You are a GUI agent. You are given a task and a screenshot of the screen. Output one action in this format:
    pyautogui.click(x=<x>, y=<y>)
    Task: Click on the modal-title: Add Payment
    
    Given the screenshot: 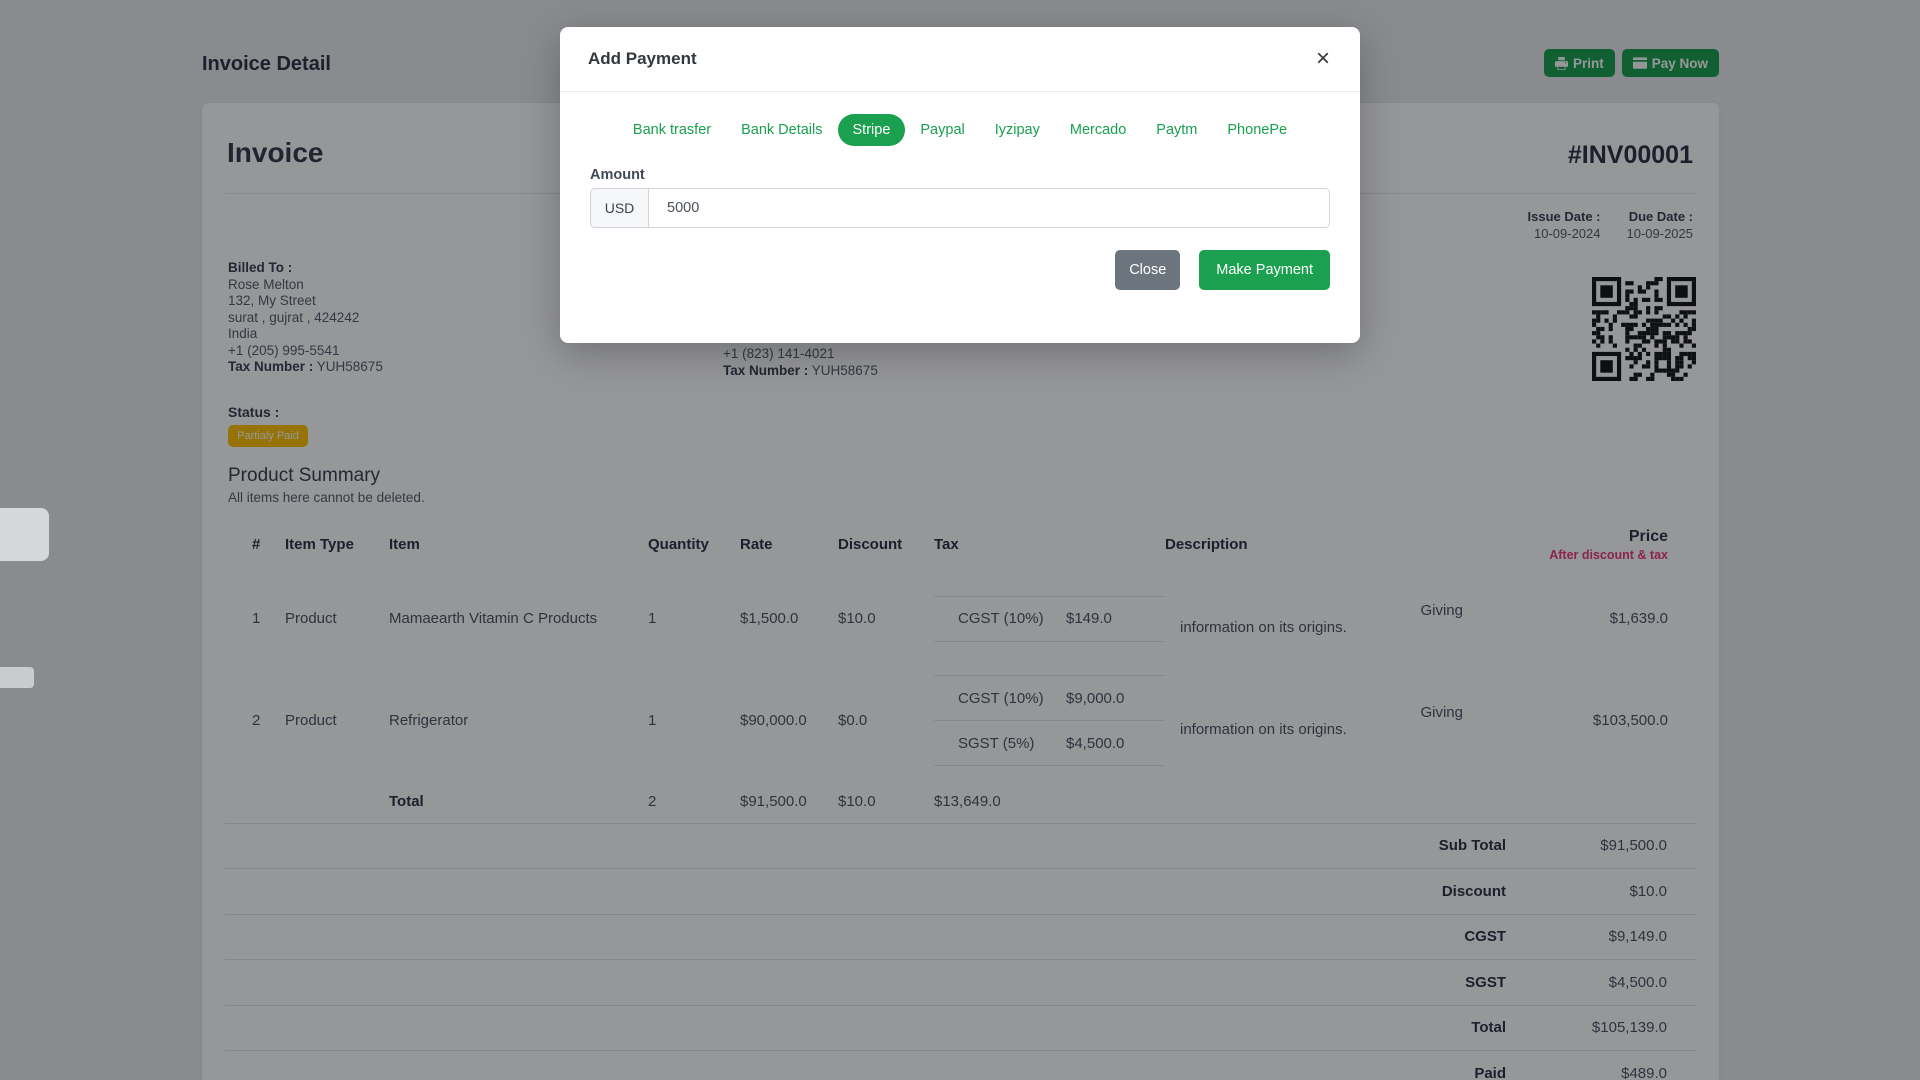 What is the action you would take?
    pyautogui.click(x=642, y=58)
    